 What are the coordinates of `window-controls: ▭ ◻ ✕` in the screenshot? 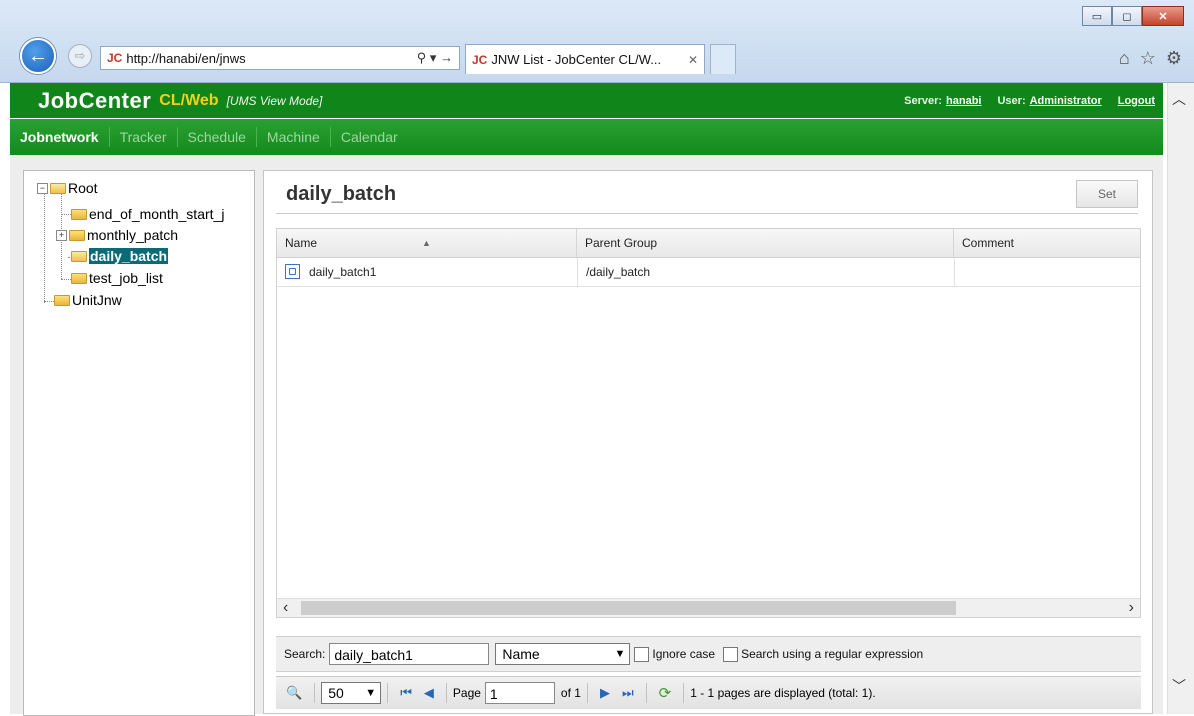 It's located at (1133, 16).